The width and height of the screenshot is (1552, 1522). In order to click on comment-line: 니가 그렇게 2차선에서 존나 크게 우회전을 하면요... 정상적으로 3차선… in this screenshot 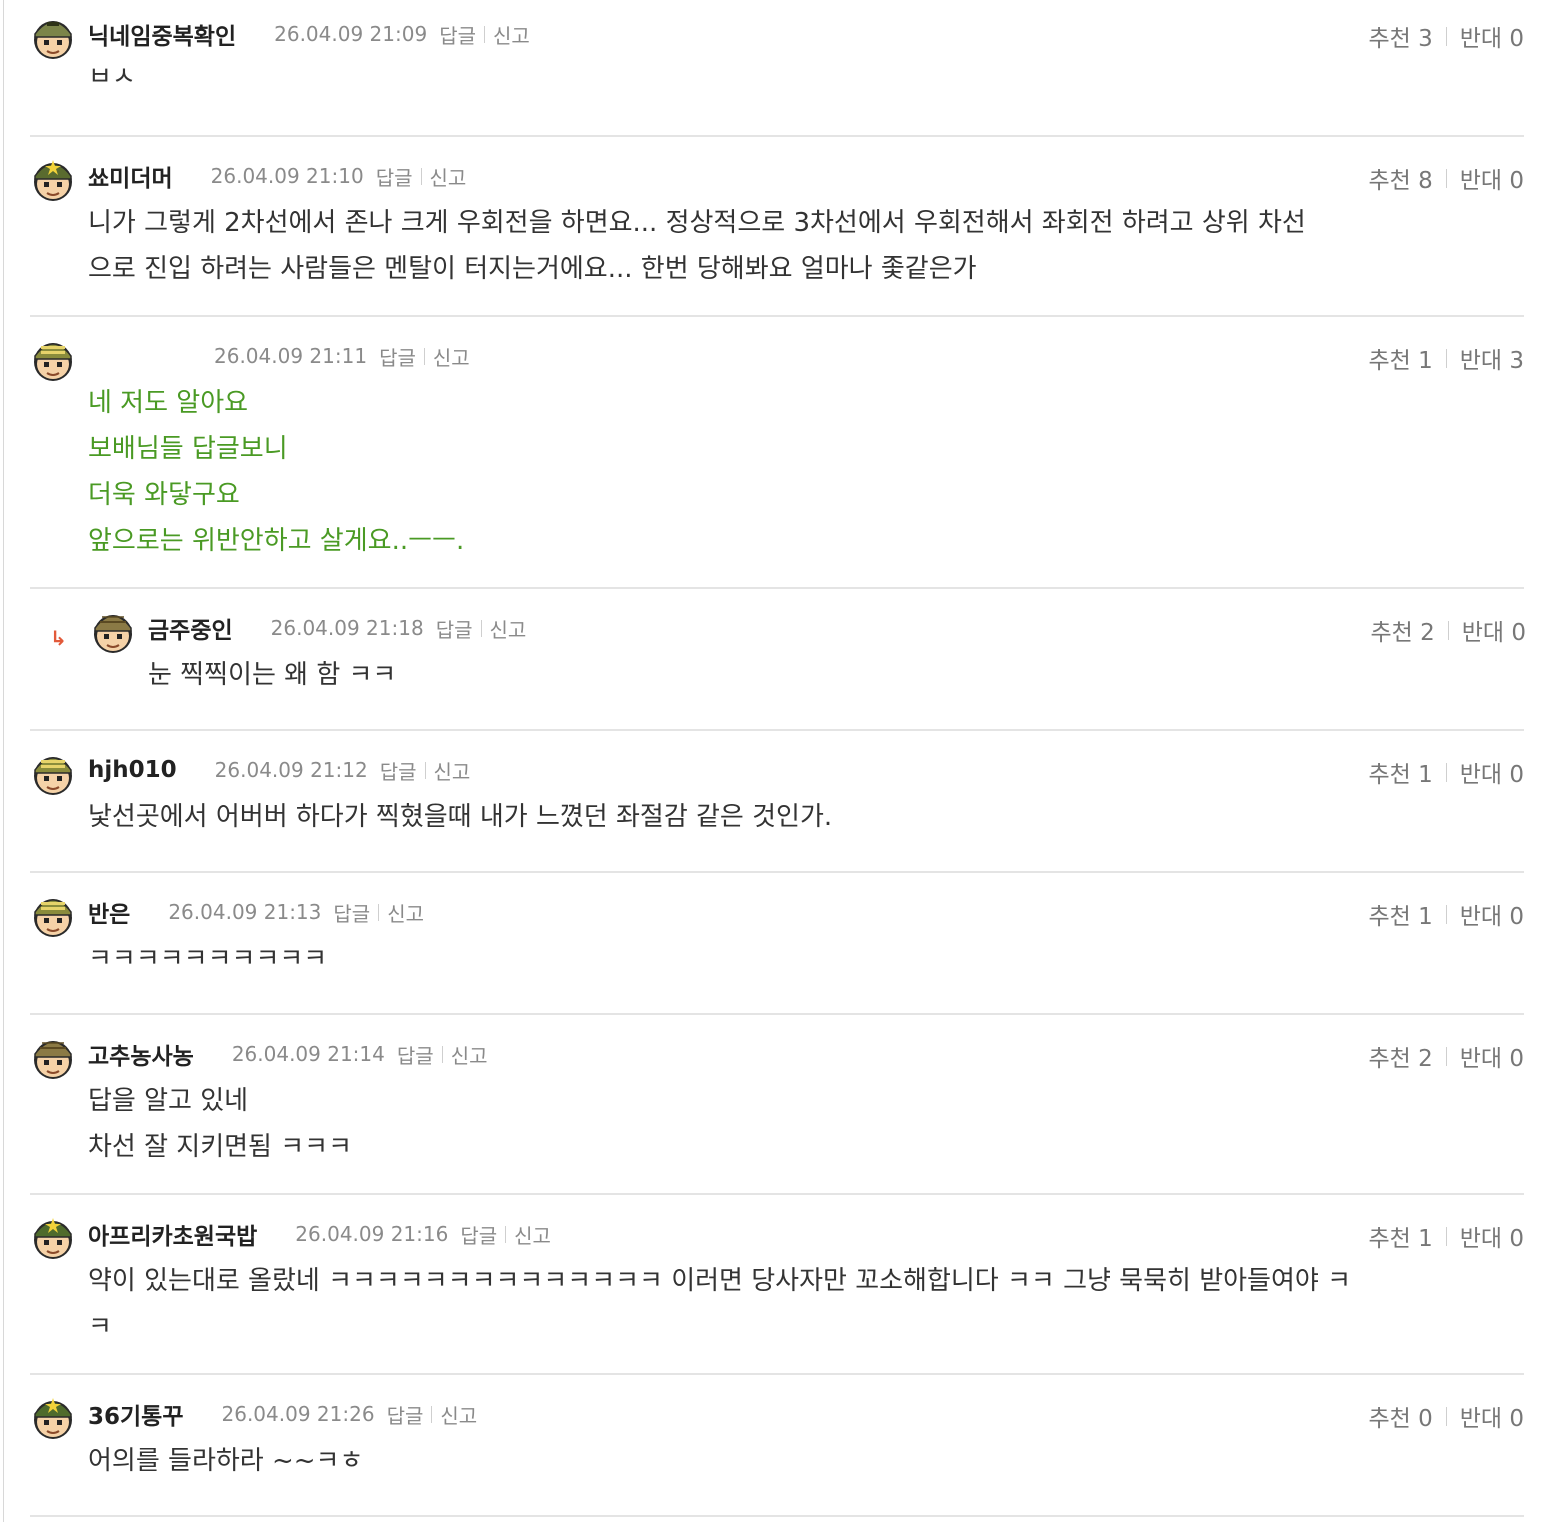, I will do `click(697, 223)`.